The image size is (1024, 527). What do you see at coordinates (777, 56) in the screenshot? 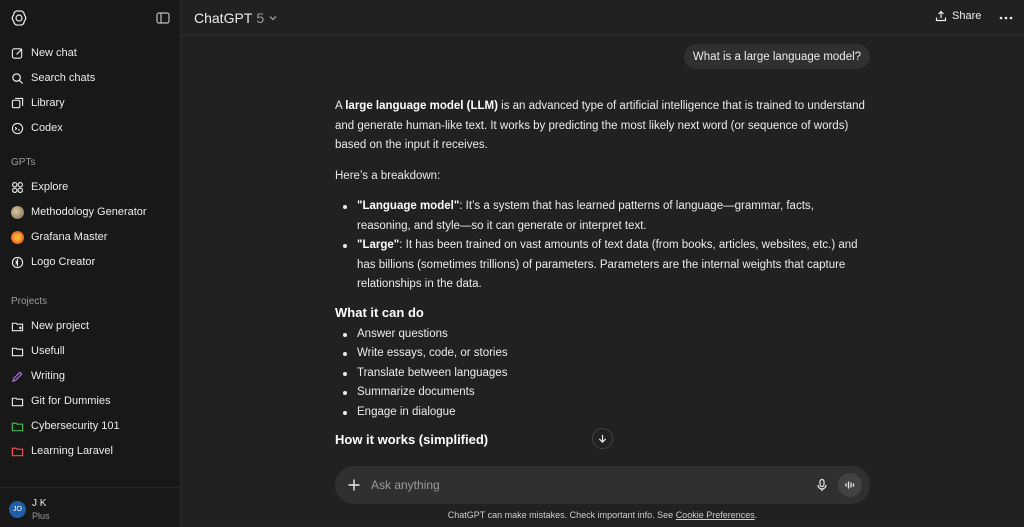
I see `user-message: What is a large language model?` at bounding box center [777, 56].